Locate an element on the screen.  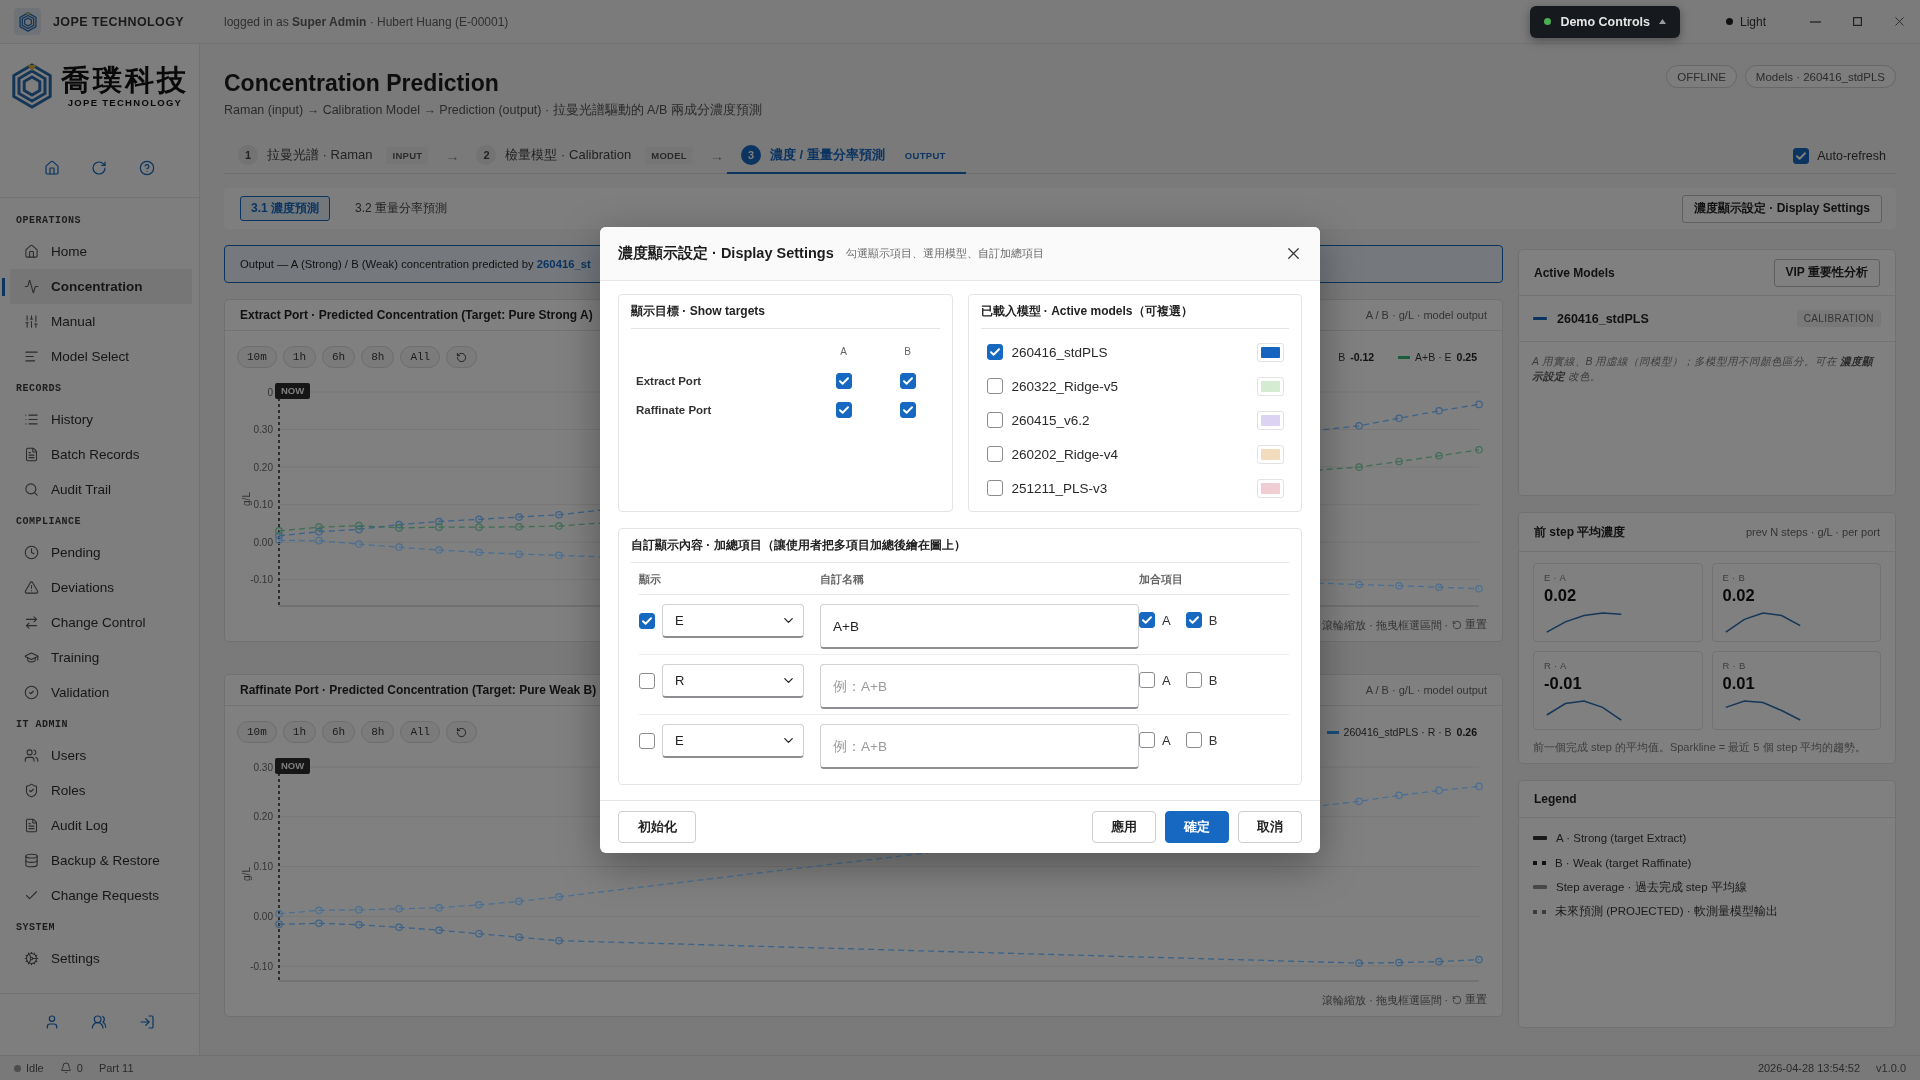
compliance-label: Part 11 is located at coordinates (116, 1068).